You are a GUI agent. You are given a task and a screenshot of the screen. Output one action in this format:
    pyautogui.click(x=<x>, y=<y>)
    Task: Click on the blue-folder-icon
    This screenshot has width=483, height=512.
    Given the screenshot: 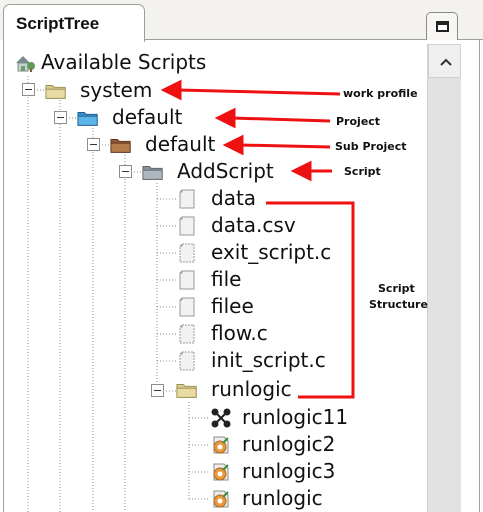 What is the action you would take?
    pyautogui.click(x=87, y=119)
    